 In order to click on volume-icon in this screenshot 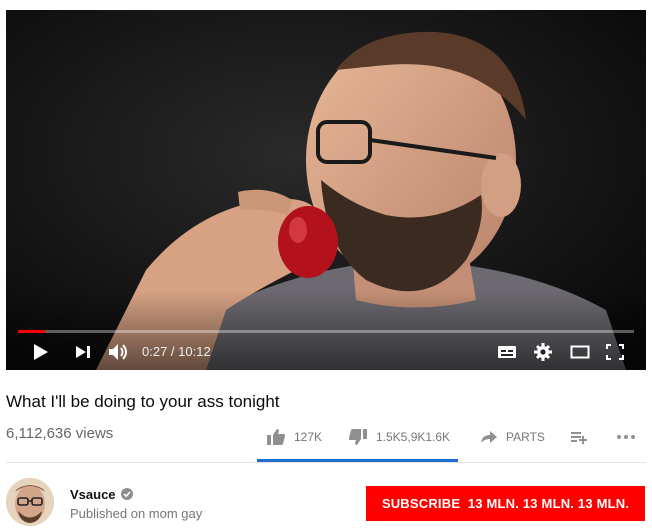, I will do `click(118, 352)`.